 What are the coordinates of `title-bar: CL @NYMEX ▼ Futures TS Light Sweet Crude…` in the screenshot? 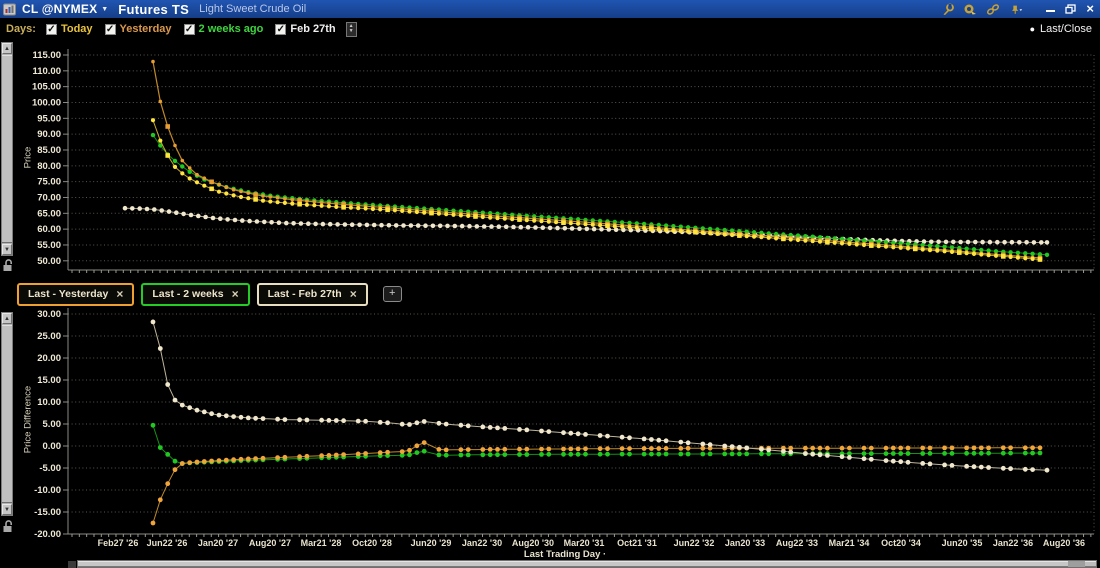 It's located at (550, 9).